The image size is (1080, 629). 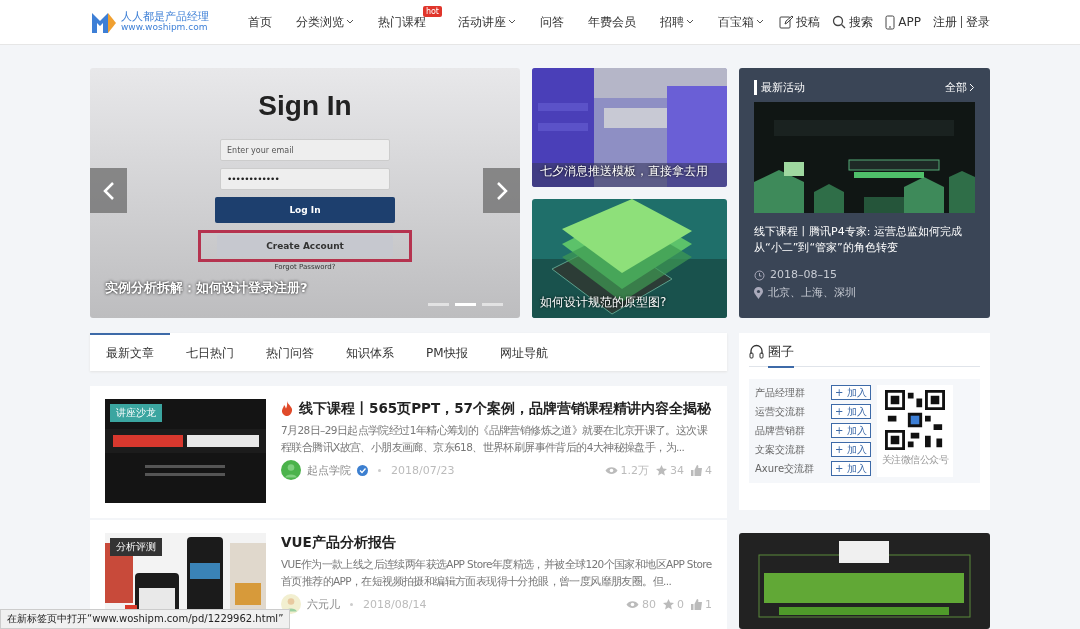 I want to click on logo-url: www.woshipm.com, so click(x=165, y=28).